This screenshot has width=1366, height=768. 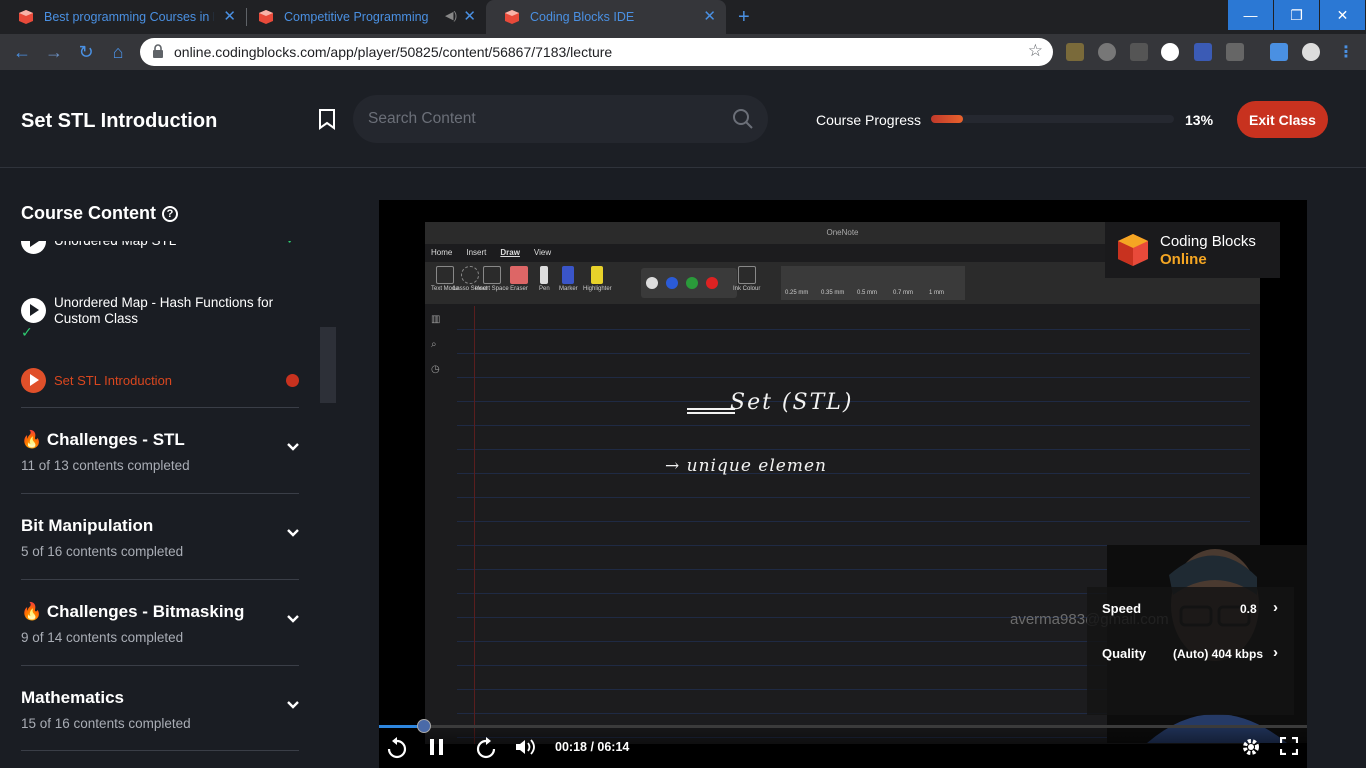 What do you see at coordinates (1311, 52) in the screenshot?
I see `profile-avatar` at bounding box center [1311, 52].